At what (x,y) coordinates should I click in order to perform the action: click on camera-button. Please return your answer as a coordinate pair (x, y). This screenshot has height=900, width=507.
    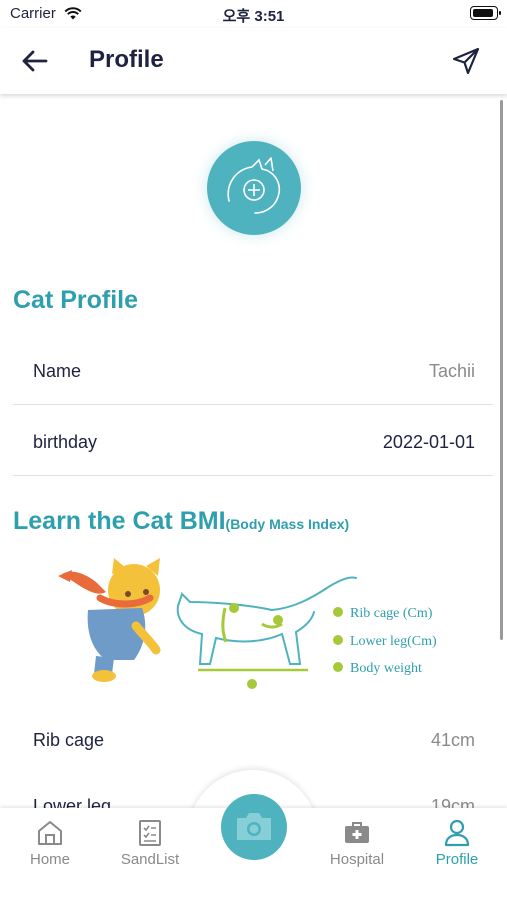
    Looking at the image, I should click on (254, 827).